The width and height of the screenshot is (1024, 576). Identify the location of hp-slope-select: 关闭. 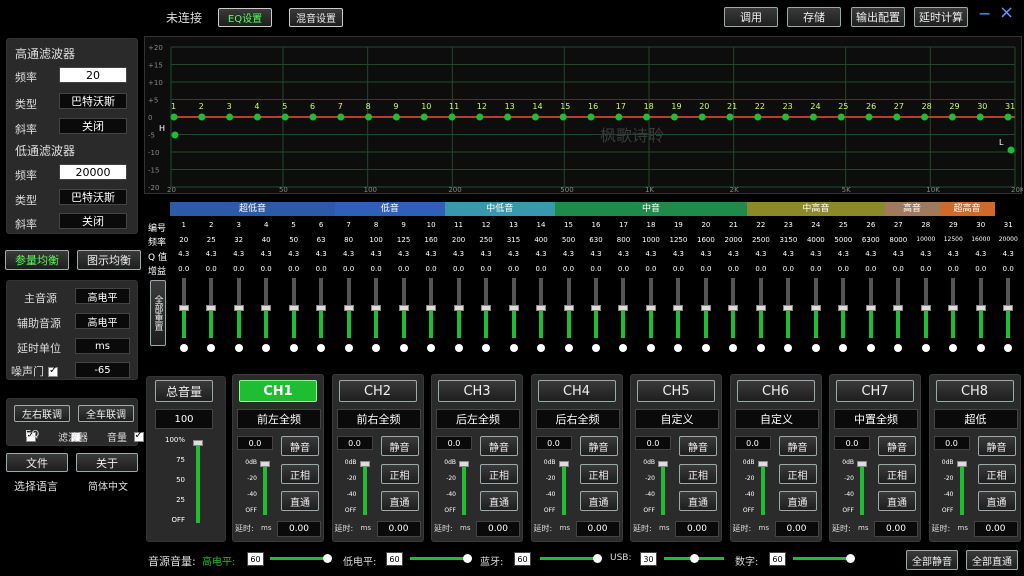
(93, 126).